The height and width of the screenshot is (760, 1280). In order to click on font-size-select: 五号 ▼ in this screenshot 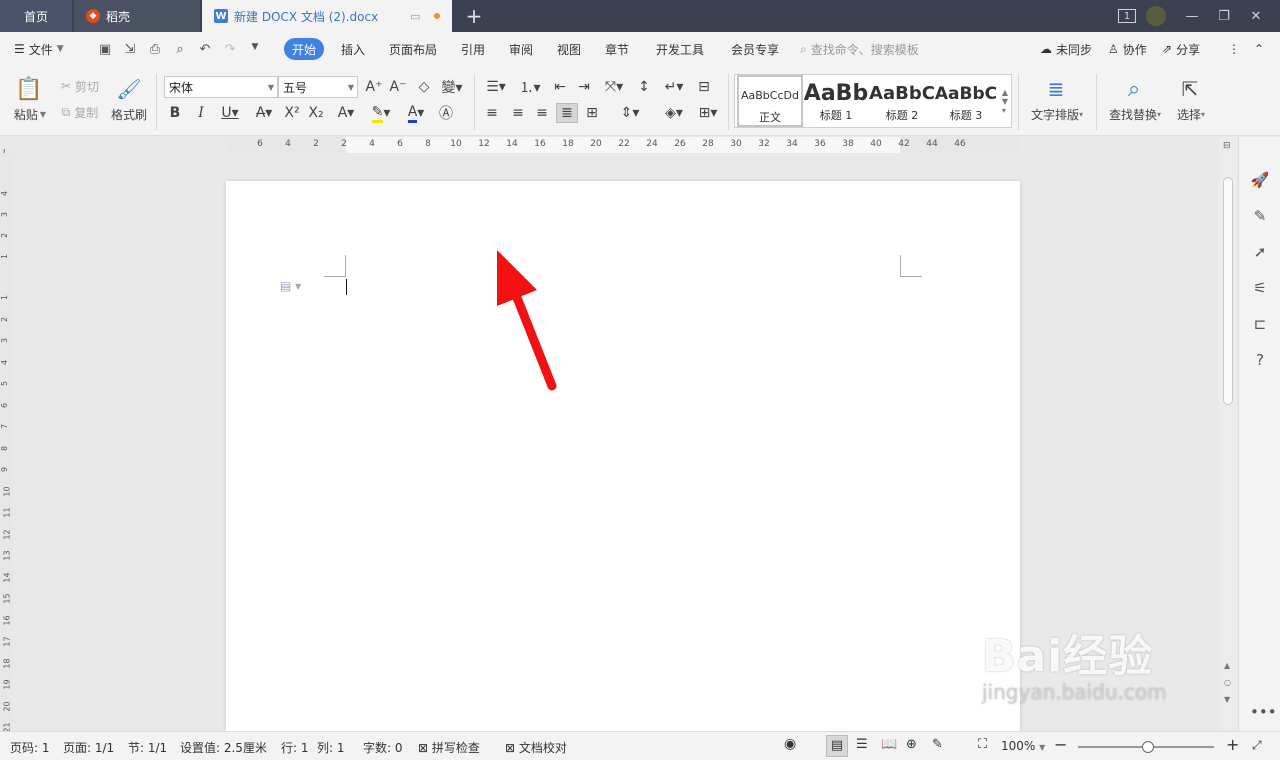, I will do `click(318, 87)`.